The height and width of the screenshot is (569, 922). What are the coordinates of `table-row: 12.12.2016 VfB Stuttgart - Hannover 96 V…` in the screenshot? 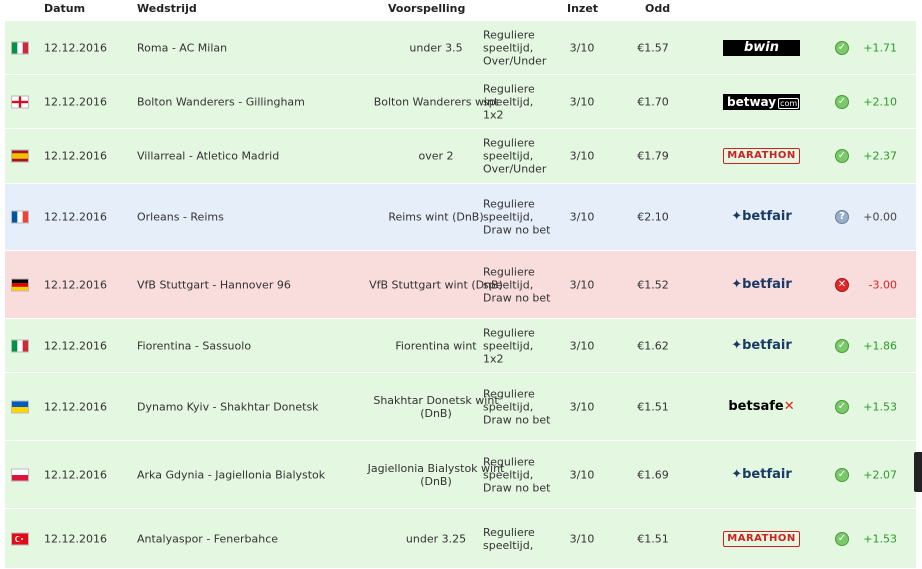 It's located at (460, 285).